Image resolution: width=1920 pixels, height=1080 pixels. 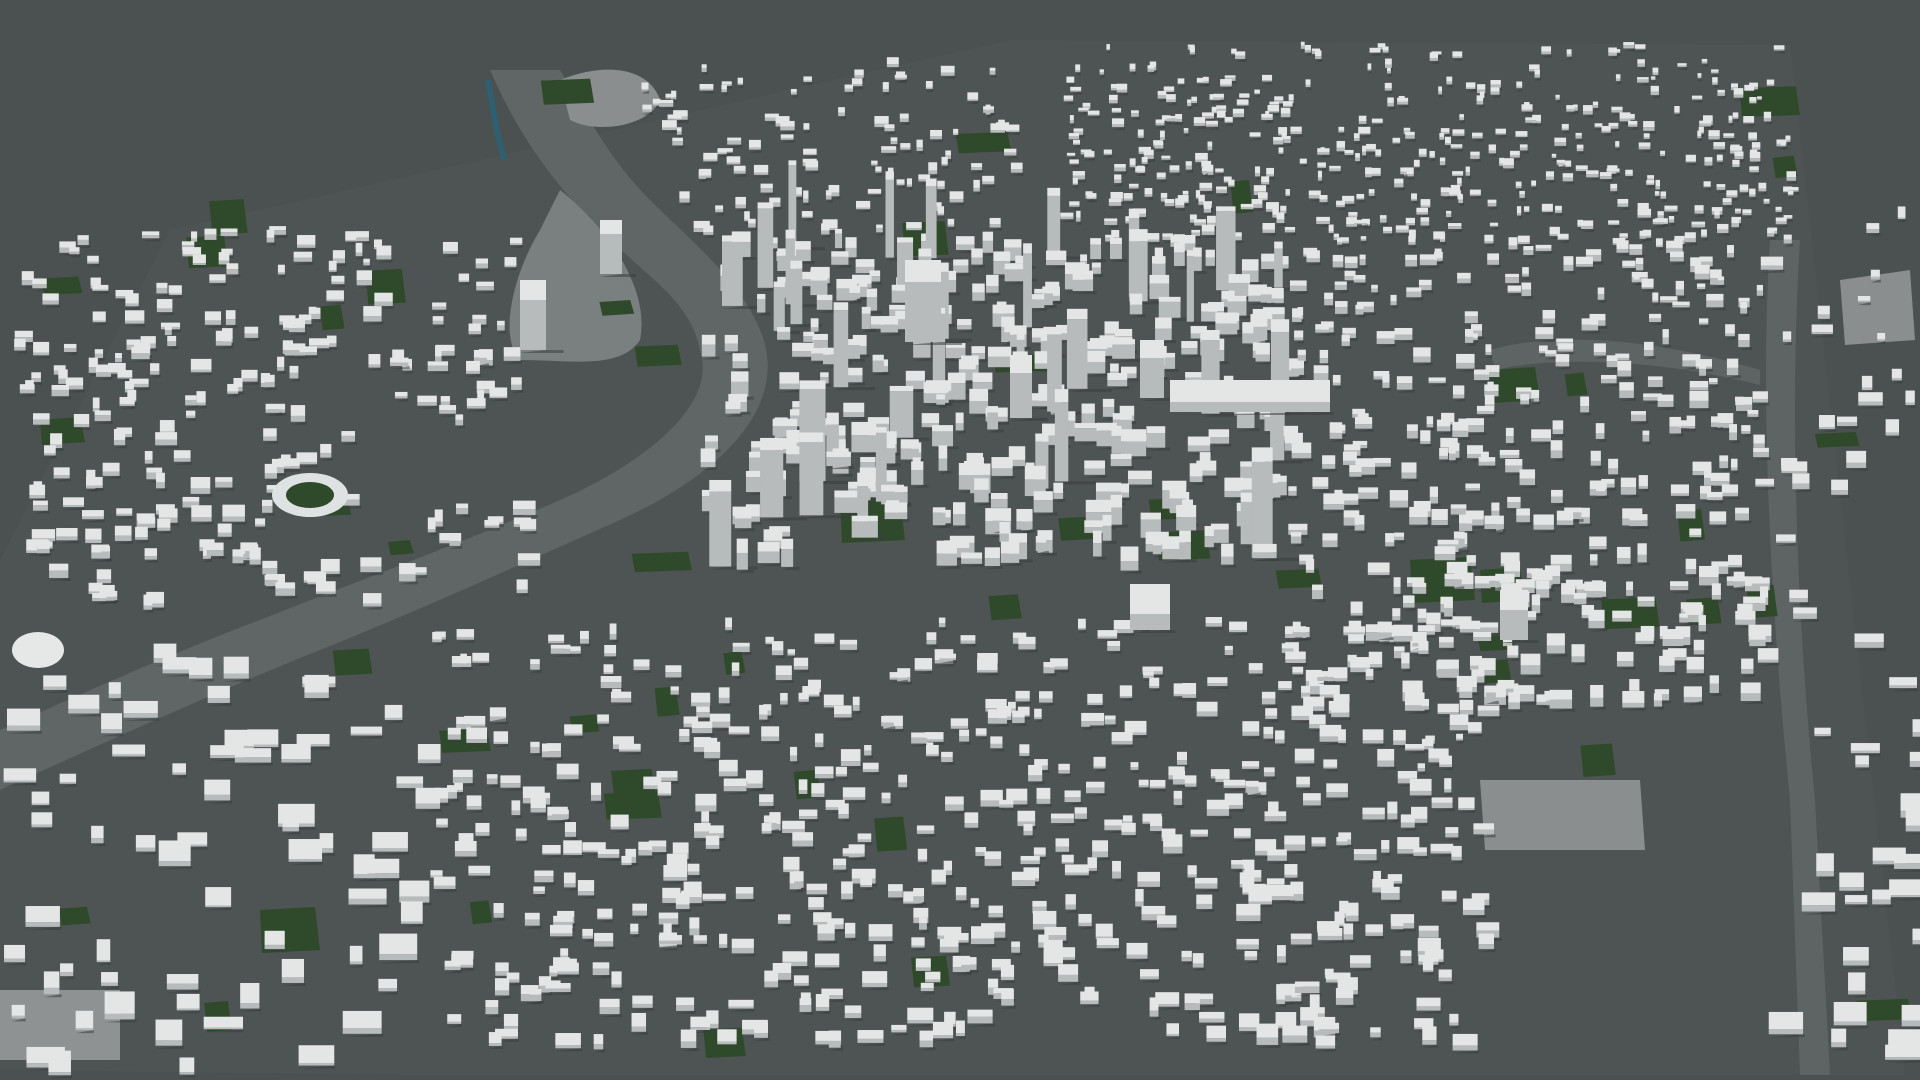 I want to click on park-area, so click(x=617, y=308).